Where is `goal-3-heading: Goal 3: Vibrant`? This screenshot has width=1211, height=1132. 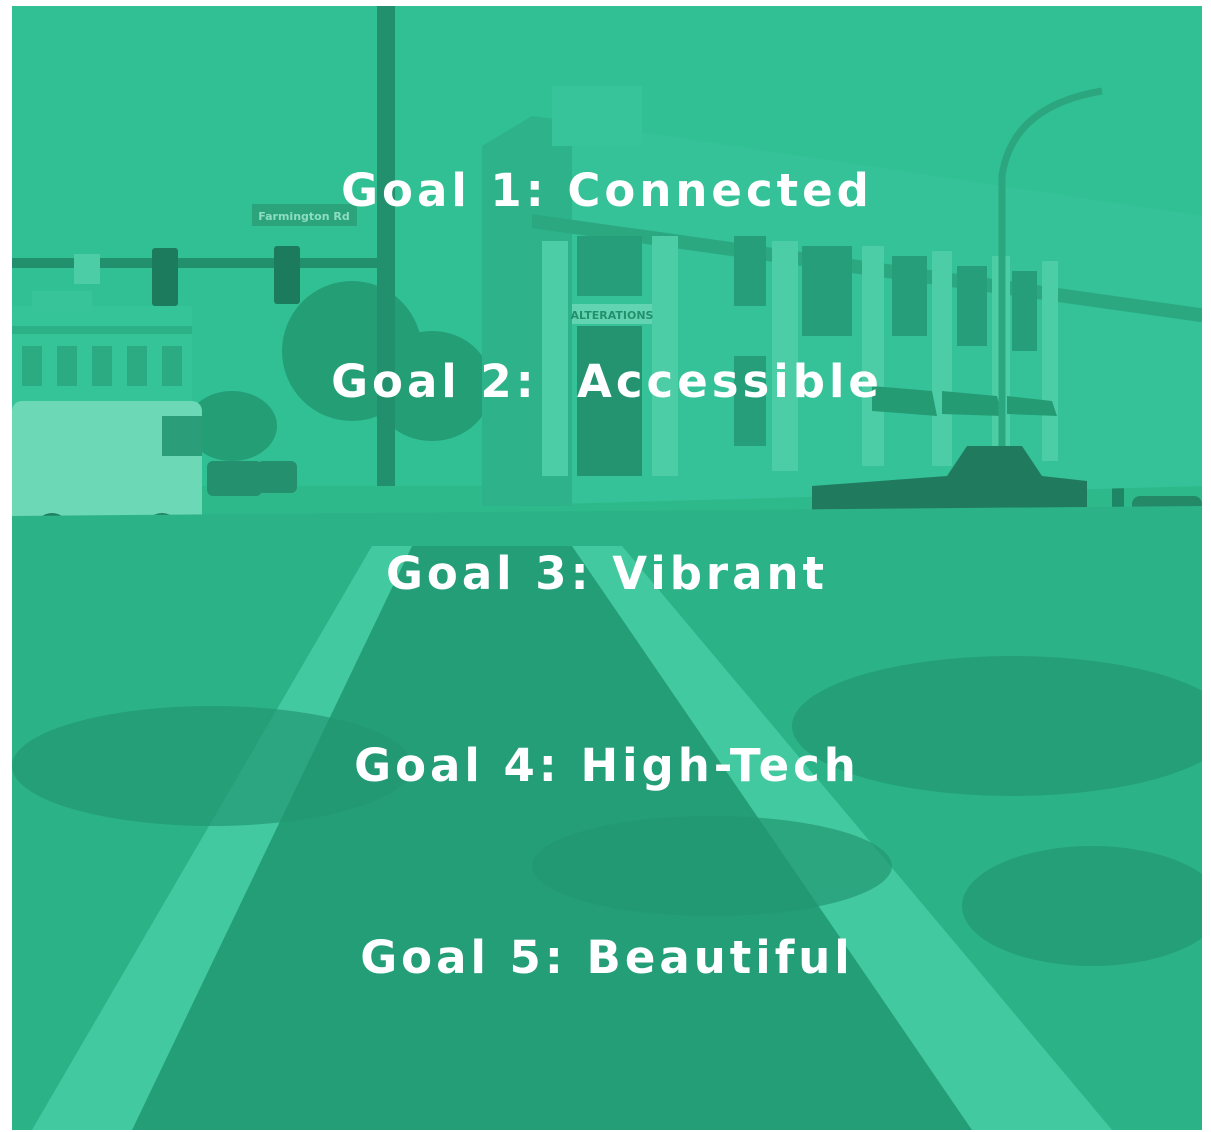
goal-3-heading: Goal 3: Vibrant is located at coordinates (607, 573).